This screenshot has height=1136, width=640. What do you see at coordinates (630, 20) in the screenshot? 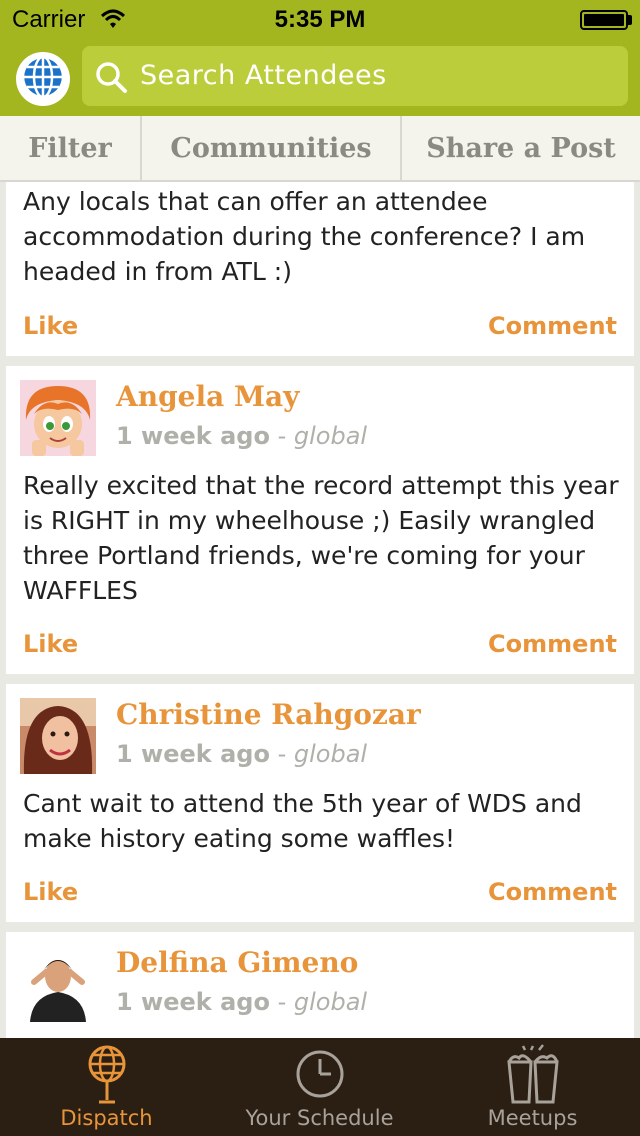
I see `battery-tip` at bounding box center [630, 20].